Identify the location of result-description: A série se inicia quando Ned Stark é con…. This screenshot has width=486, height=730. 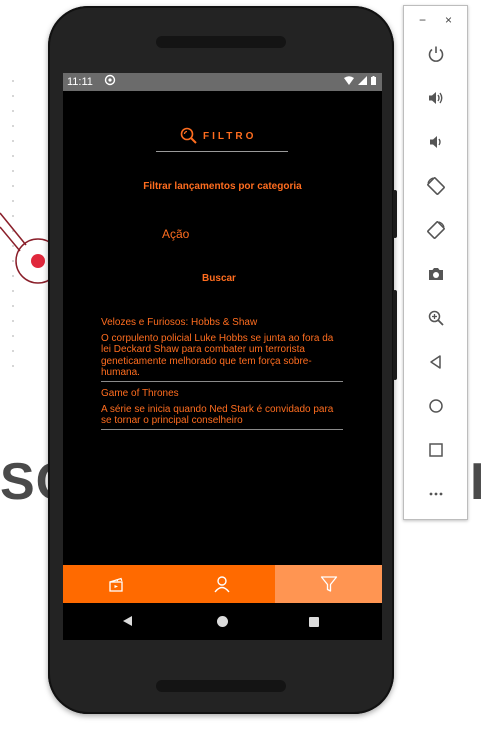
(222, 417).